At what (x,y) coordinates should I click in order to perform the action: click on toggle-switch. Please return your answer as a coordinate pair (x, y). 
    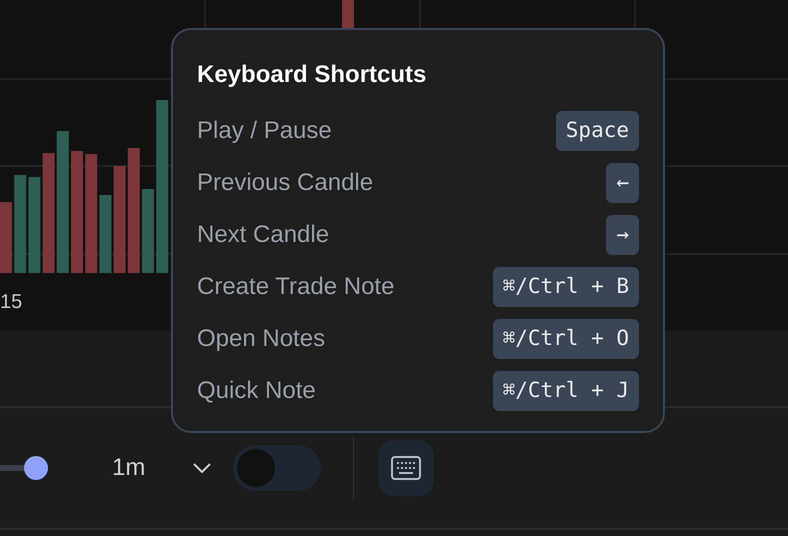
    Looking at the image, I should click on (277, 468).